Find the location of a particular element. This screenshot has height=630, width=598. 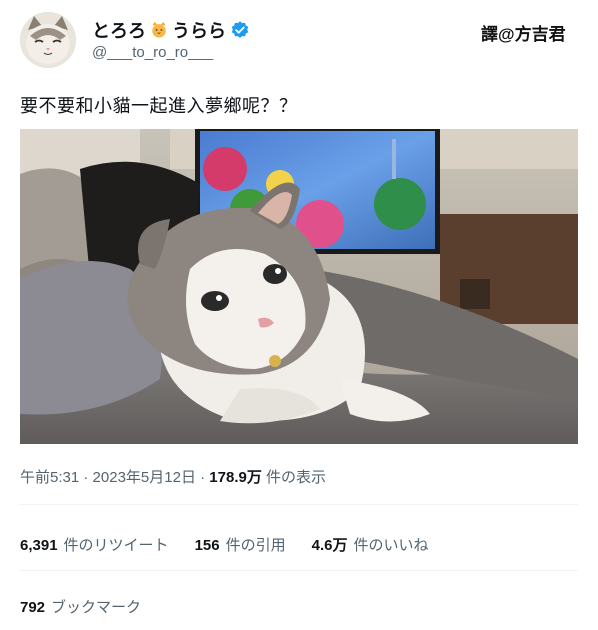

likes-stat: 4.6万 件のいいね is located at coordinates (370, 544).